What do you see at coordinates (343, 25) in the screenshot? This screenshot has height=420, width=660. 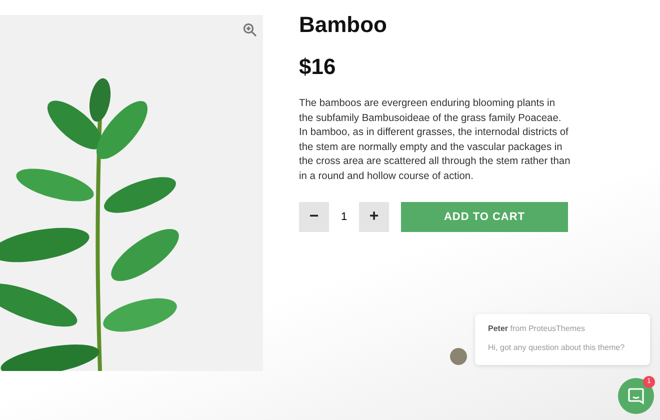 I see `product-title: Bamboo` at bounding box center [343, 25].